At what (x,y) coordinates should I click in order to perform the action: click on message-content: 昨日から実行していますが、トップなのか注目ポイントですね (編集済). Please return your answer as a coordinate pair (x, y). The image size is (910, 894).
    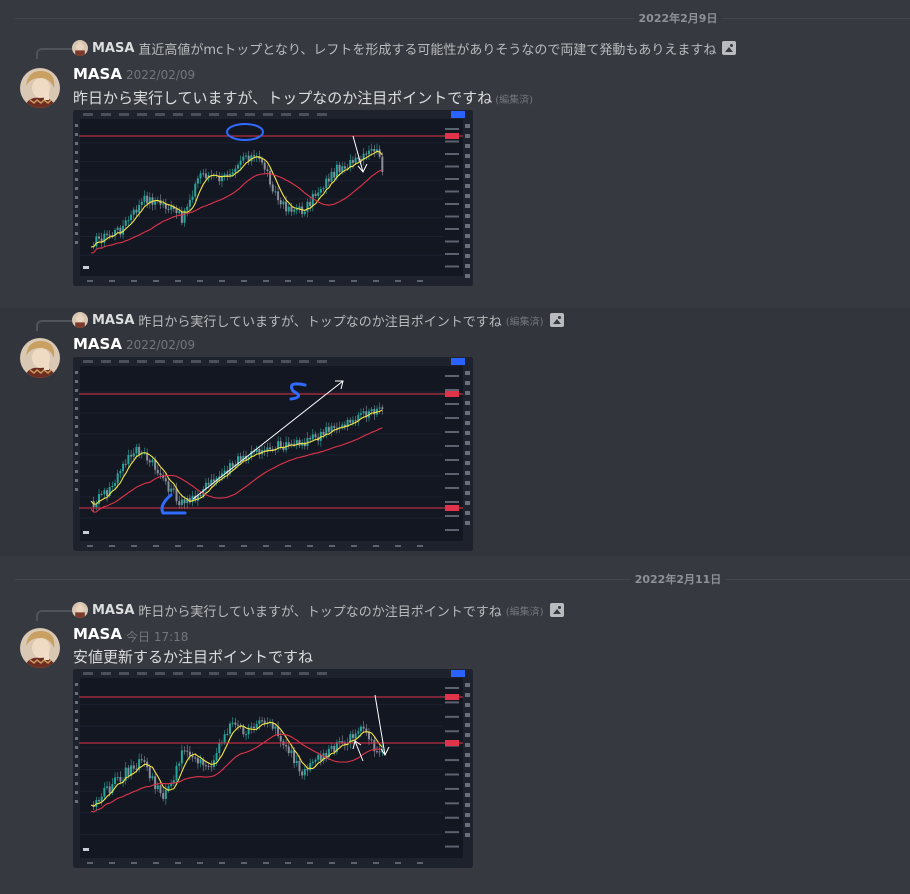
    Looking at the image, I should click on (303, 97).